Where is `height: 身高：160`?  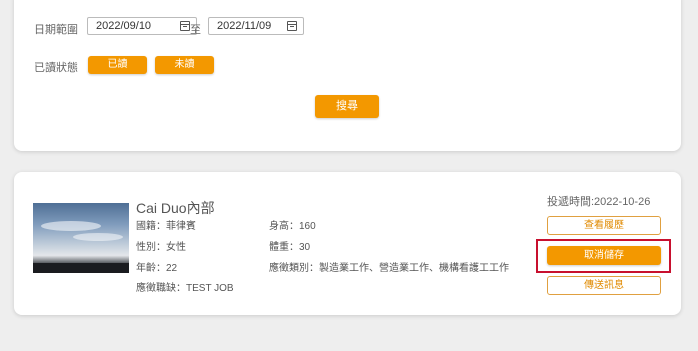 height: 身高：160 is located at coordinates (292, 226).